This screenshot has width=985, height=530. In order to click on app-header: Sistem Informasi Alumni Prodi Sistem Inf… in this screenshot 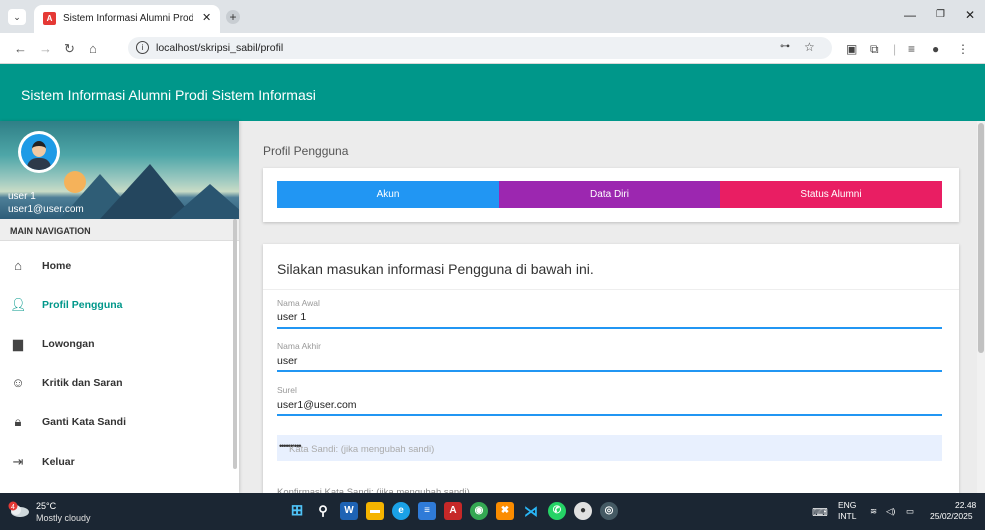, I will do `click(492, 92)`.